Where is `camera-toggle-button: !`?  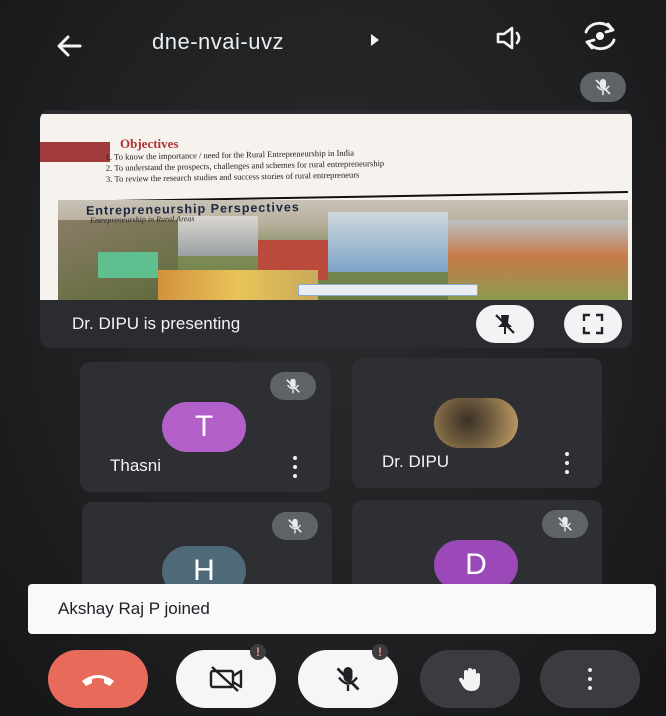 camera-toggle-button: ! is located at coordinates (226, 676).